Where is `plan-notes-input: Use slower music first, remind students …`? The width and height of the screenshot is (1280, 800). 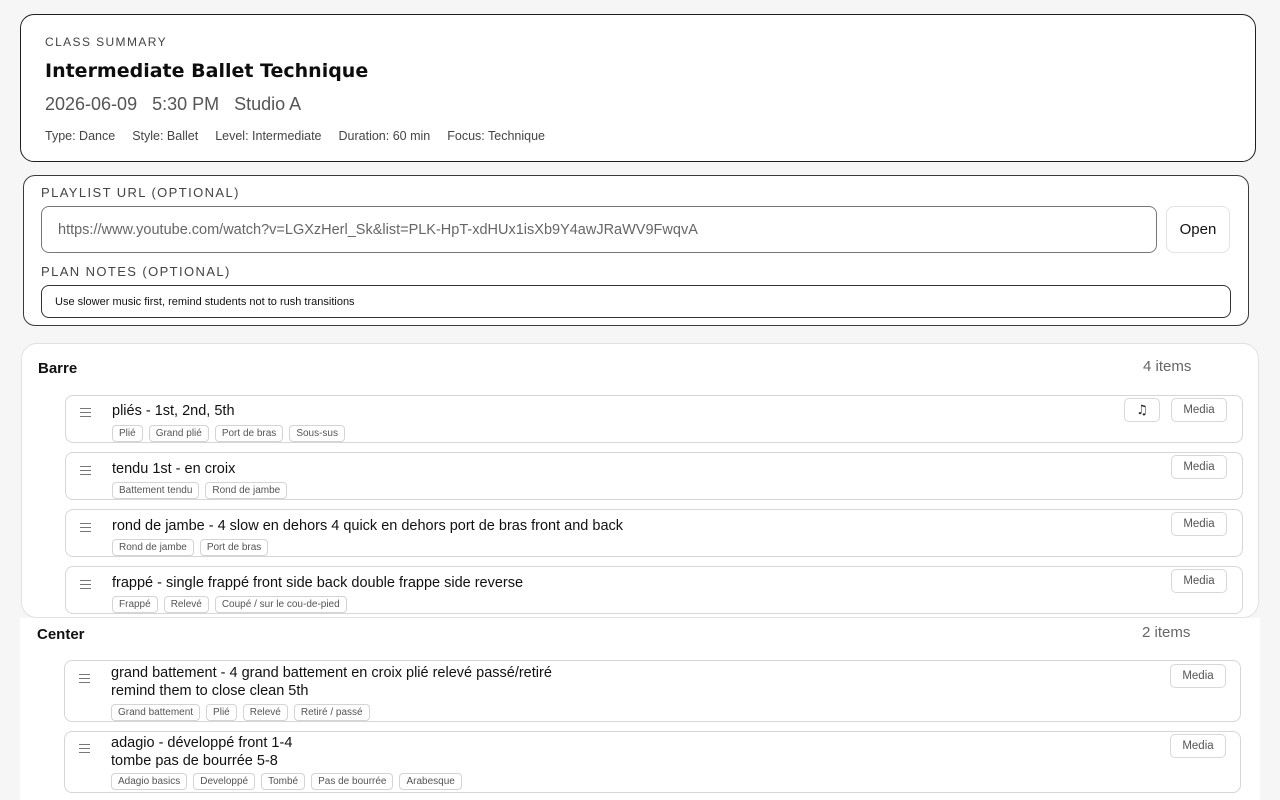
plan-notes-input: Use slower music first, remind students … is located at coordinates (636, 301).